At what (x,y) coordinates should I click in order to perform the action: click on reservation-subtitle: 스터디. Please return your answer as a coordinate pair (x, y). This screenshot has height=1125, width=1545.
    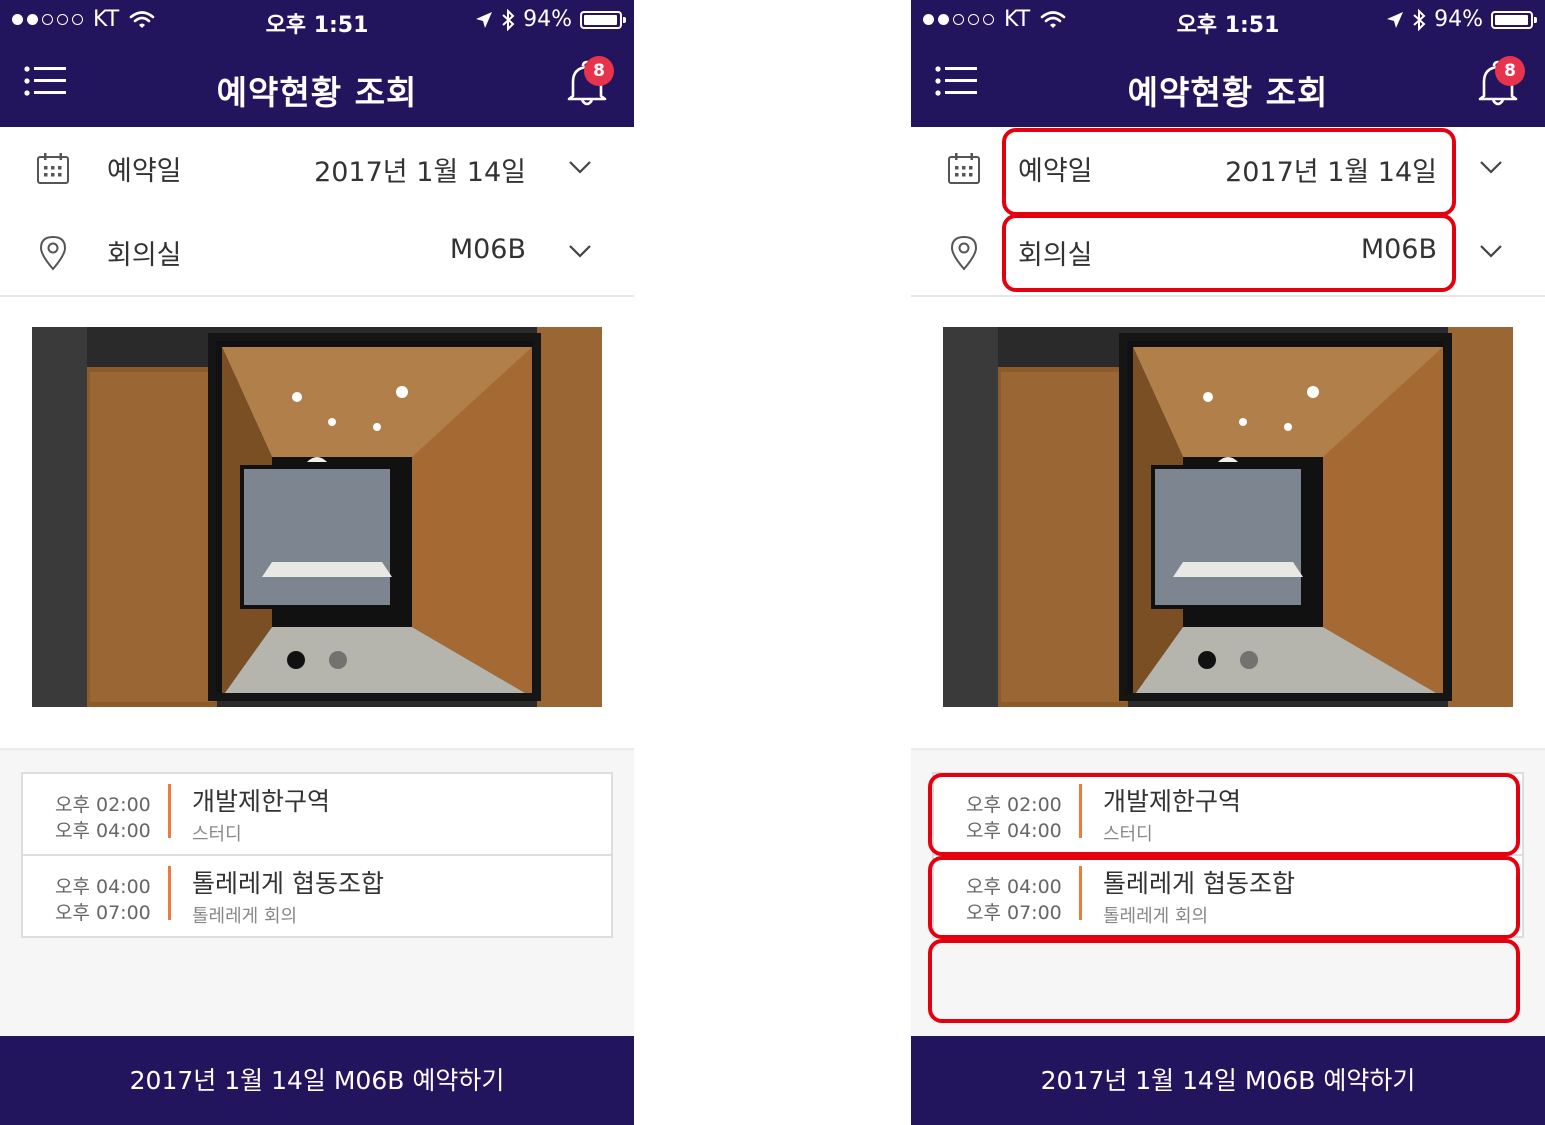
    Looking at the image, I should click on (217, 834).